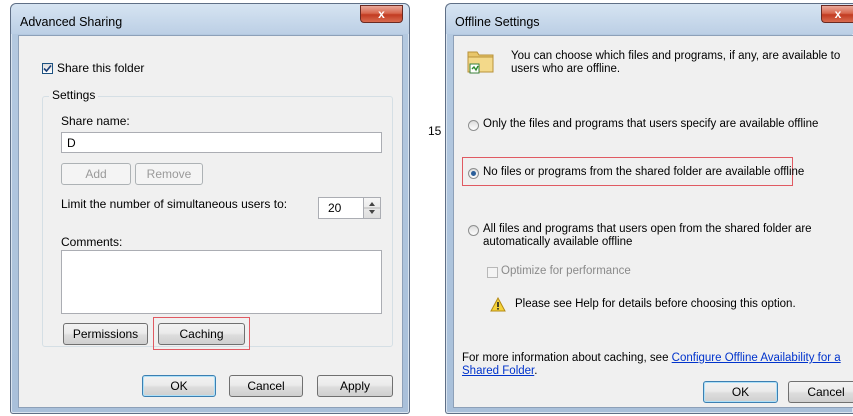 The height and width of the screenshot is (416, 853). I want to click on offline-settings-titlebar: Offline Settings x, so click(649, 19).